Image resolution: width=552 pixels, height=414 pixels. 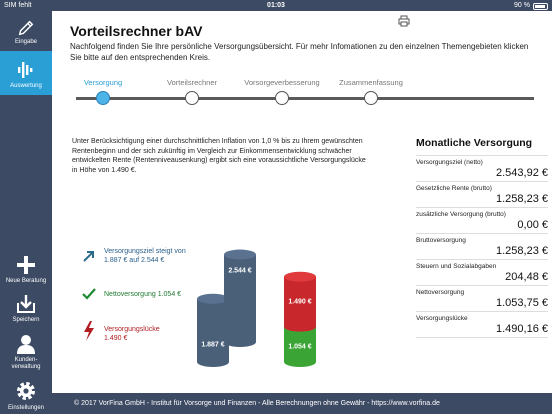 What do you see at coordinates (26, 265) in the screenshot?
I see `plus-icon` at bounding box center [26, 265].